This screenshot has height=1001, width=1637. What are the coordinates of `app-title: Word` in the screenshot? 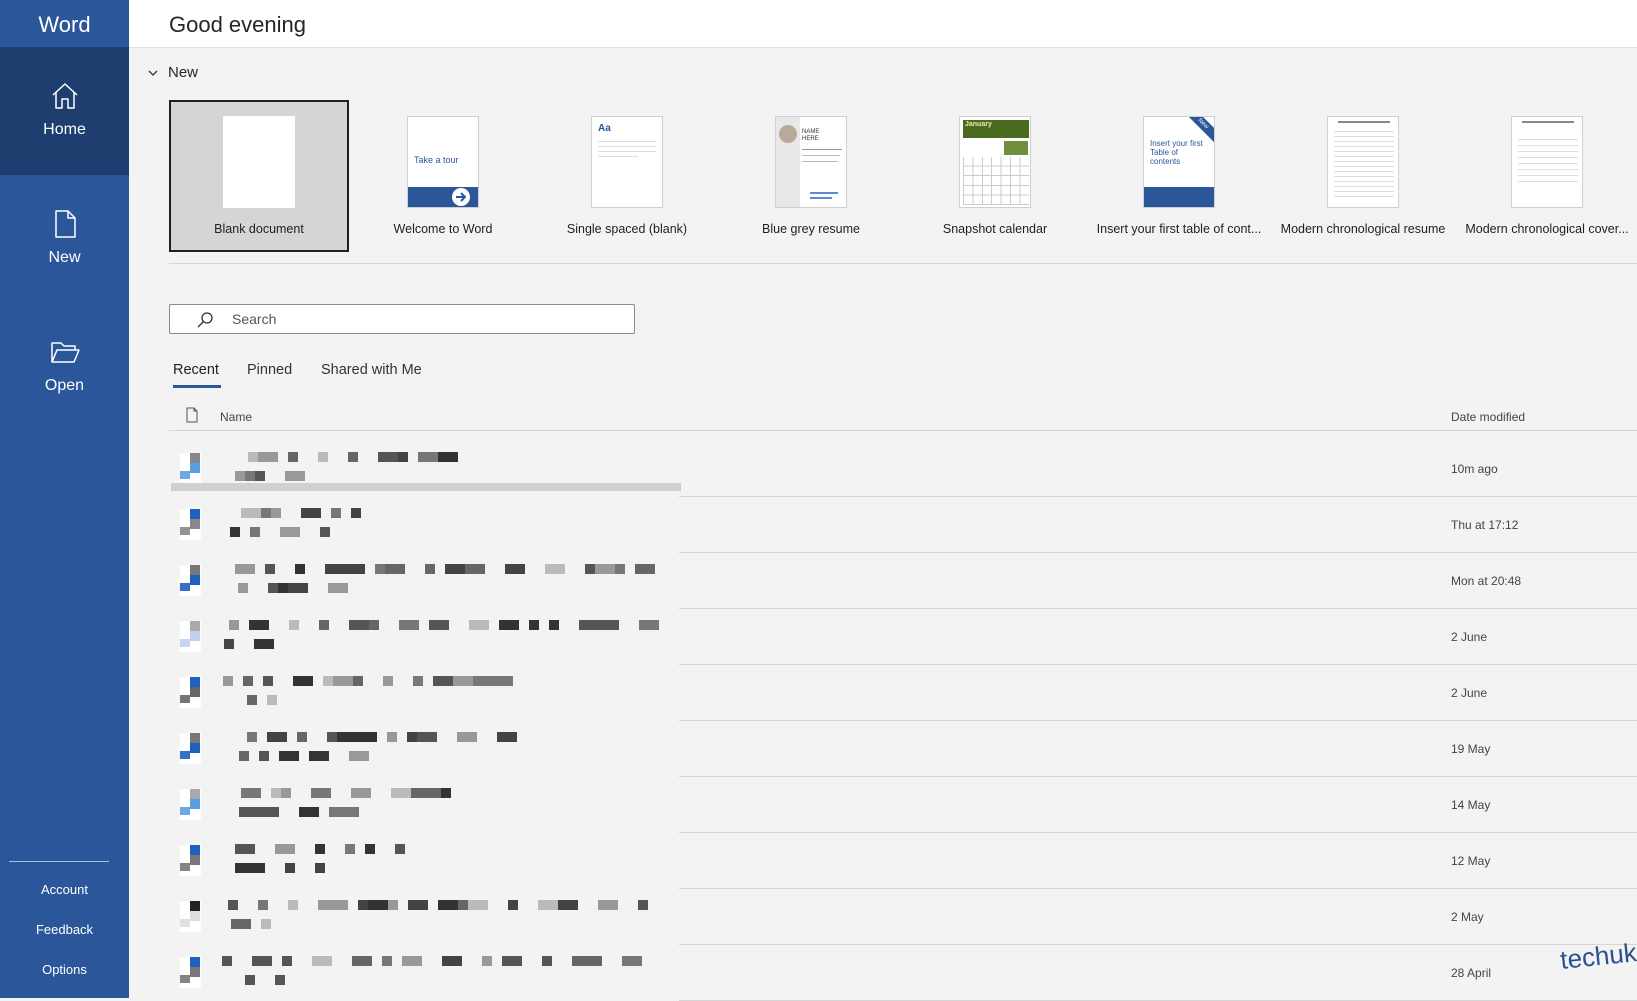 It's located at (64, 24).